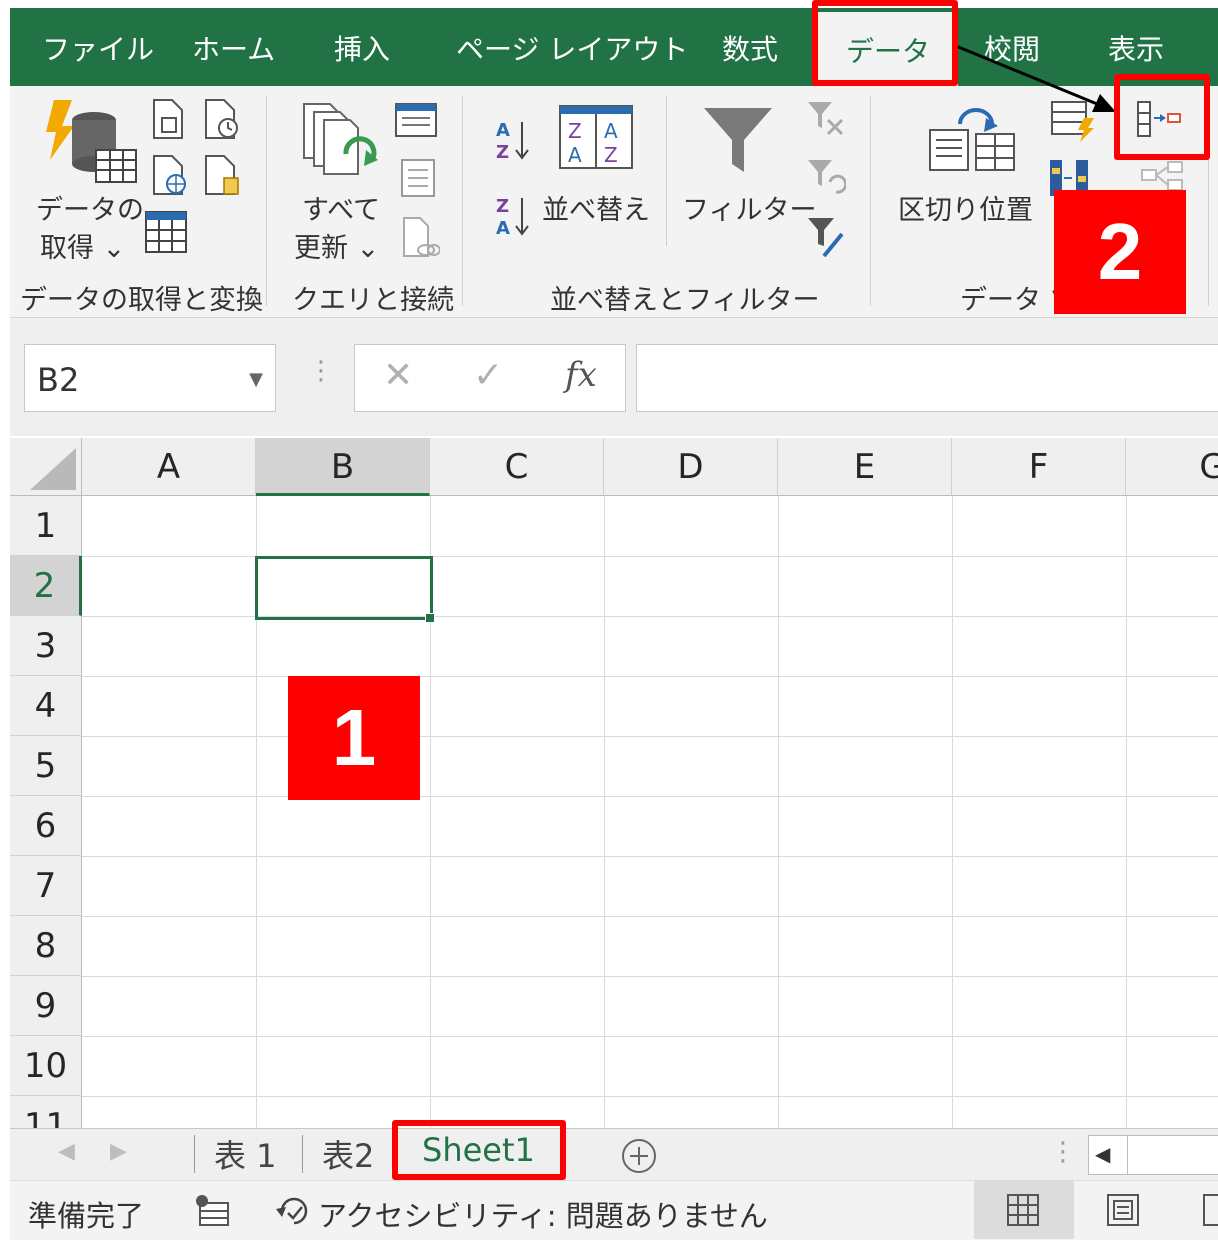 The height and width of the screenshot is (1240, 1218). What do you see at coordinates (885, 43) in the screenshot?
I see `highlight-data-tab` at bounding box center [885, 43].